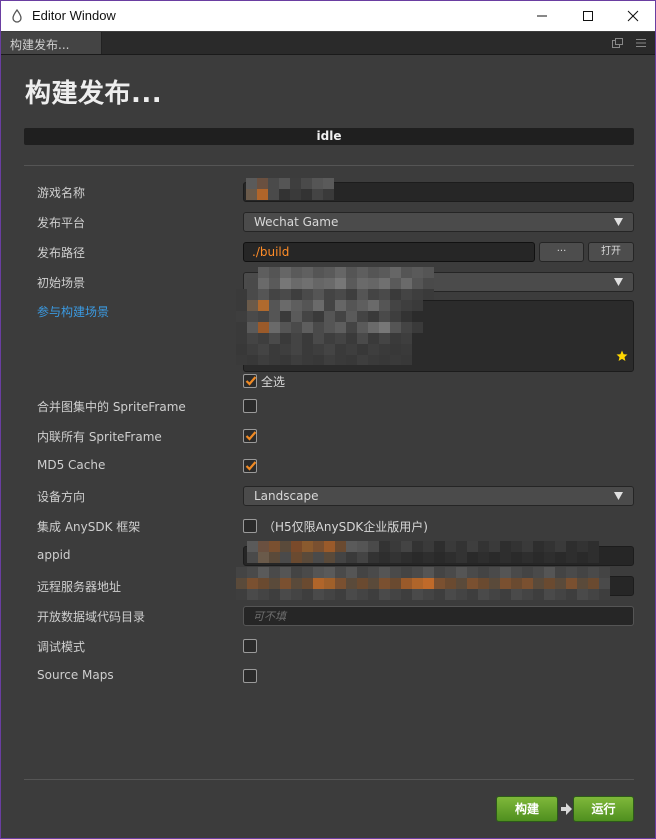  What do you see at coordinates (75, 675) in the screenshot?
I see `source-maps-label: Source Maps` at bounding box center [75, 675].